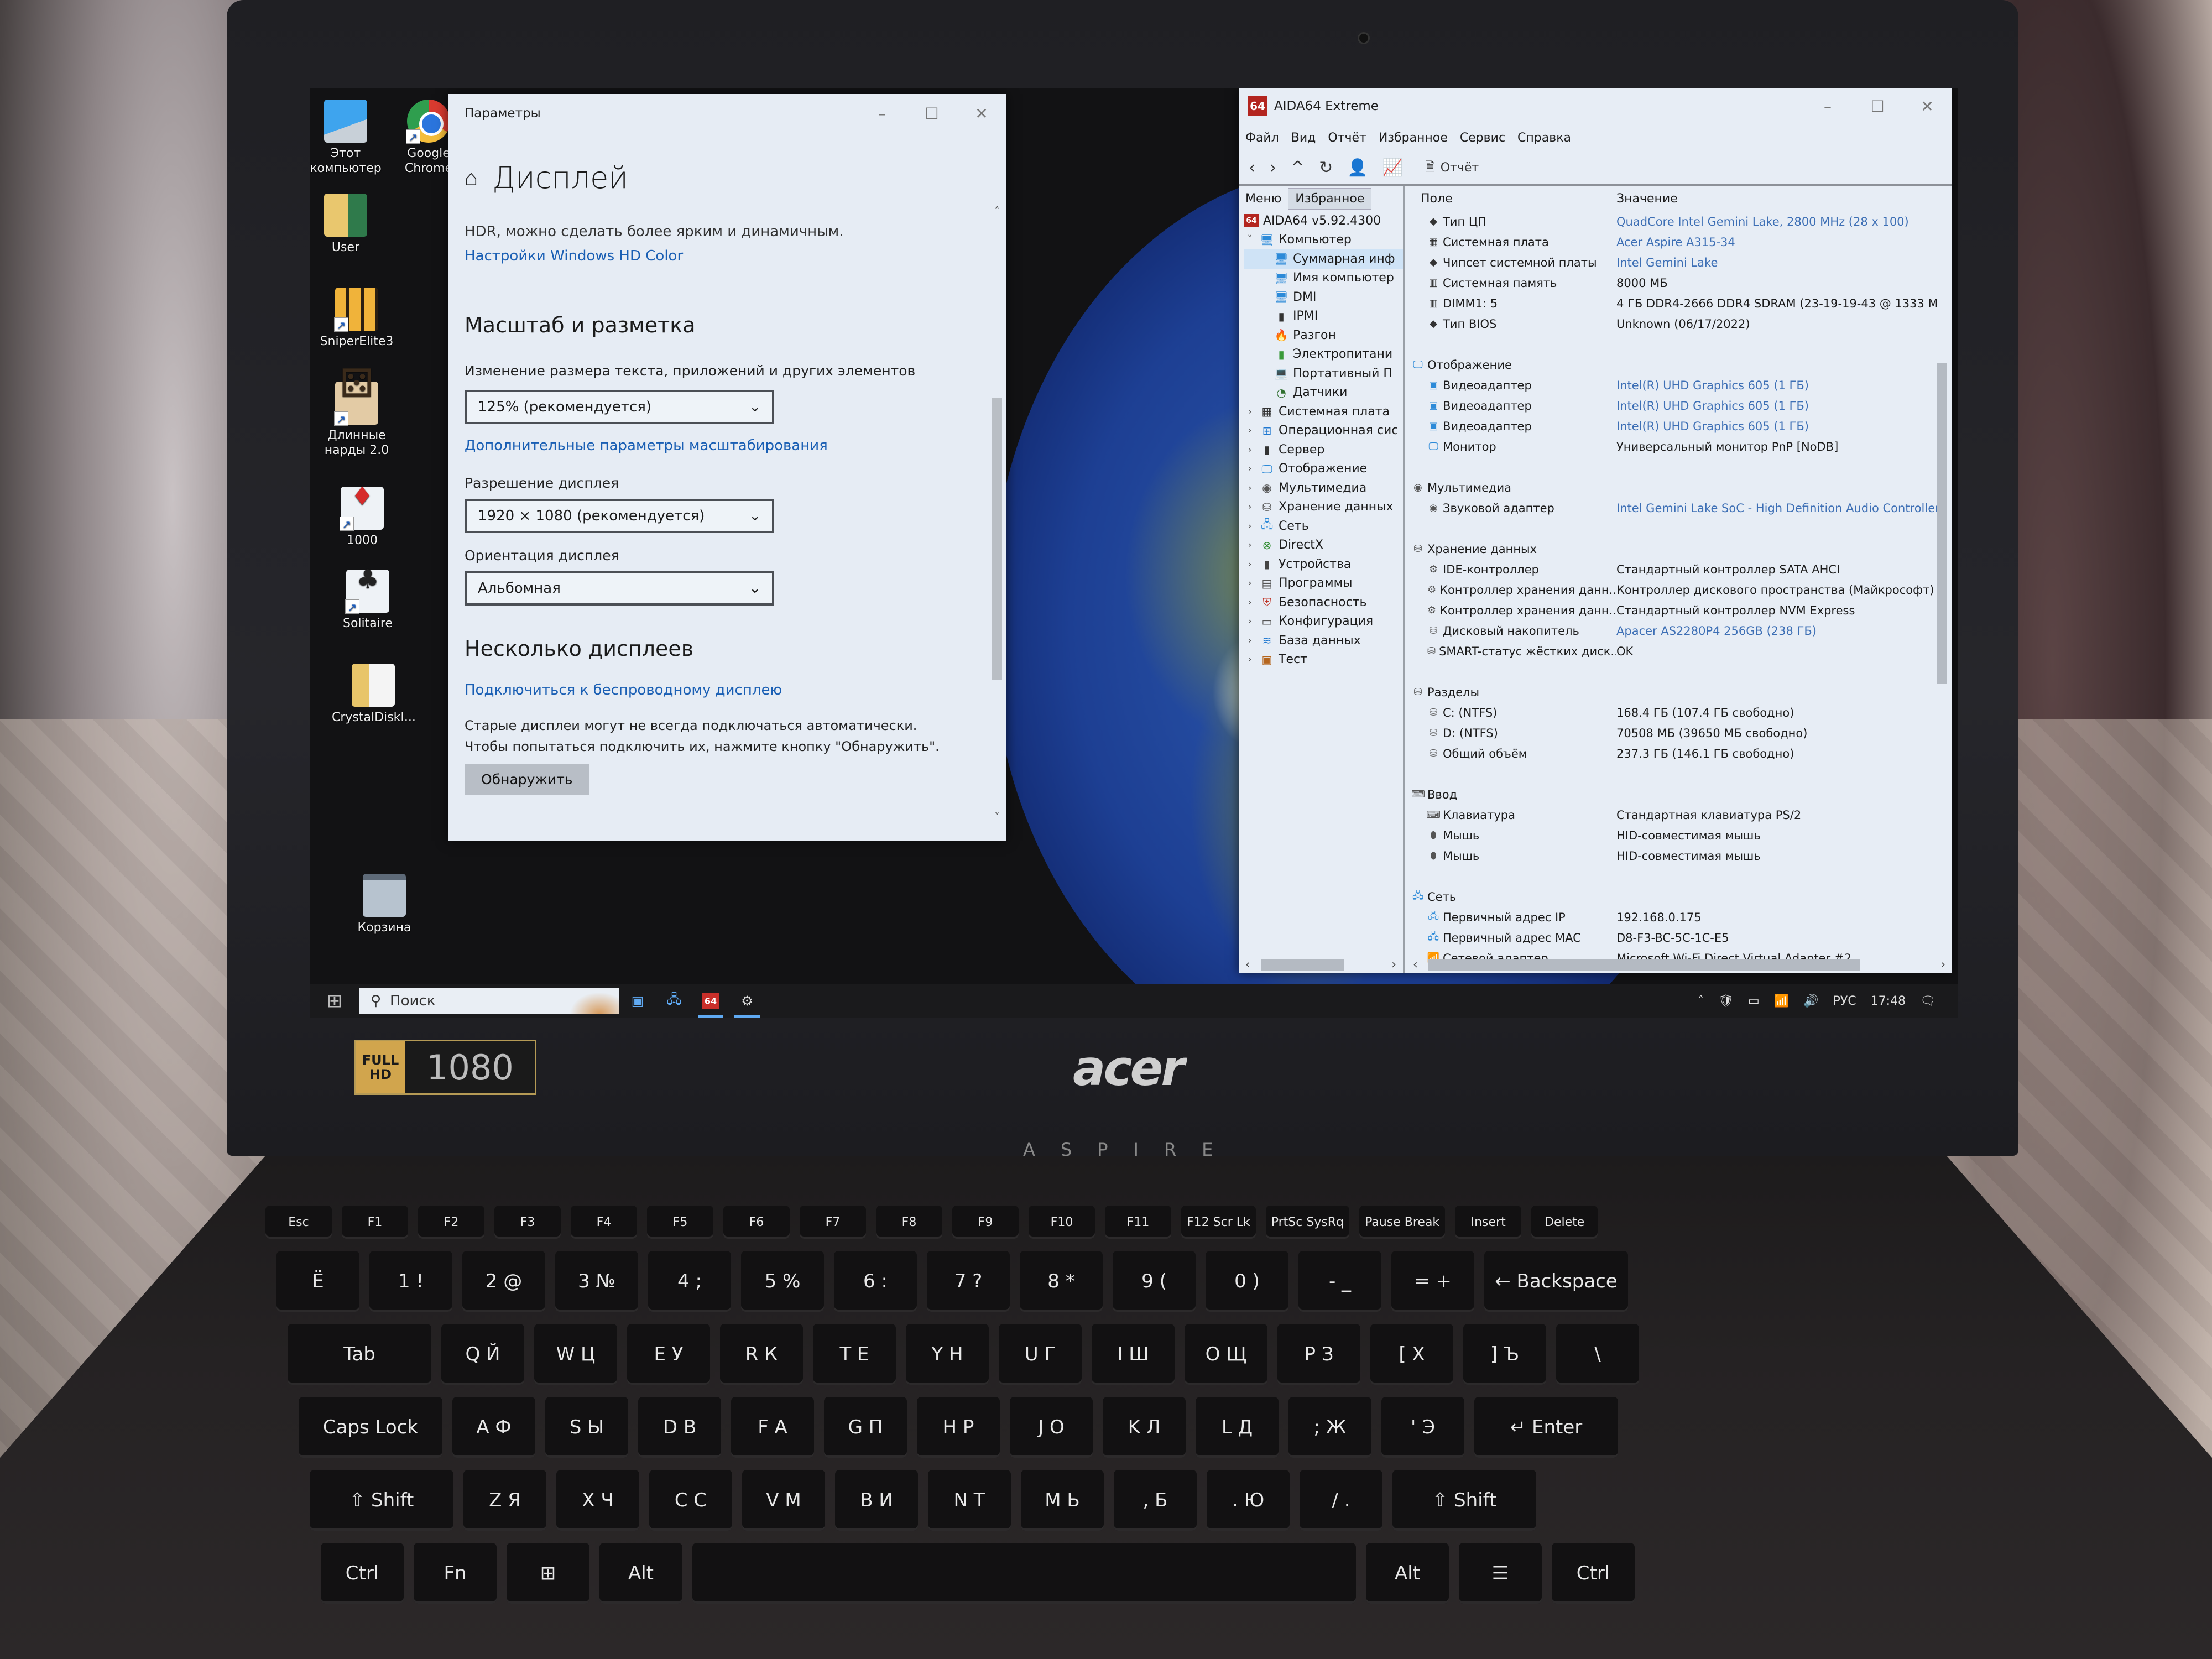 The image size is (2212, 1659). I want to click on menu-item: Справка, so click(1544, 138).